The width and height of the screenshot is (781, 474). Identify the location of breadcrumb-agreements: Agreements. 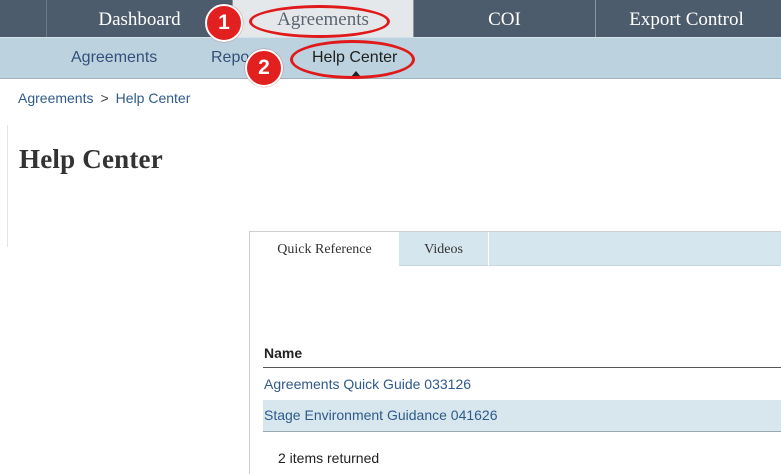
(55, 98).